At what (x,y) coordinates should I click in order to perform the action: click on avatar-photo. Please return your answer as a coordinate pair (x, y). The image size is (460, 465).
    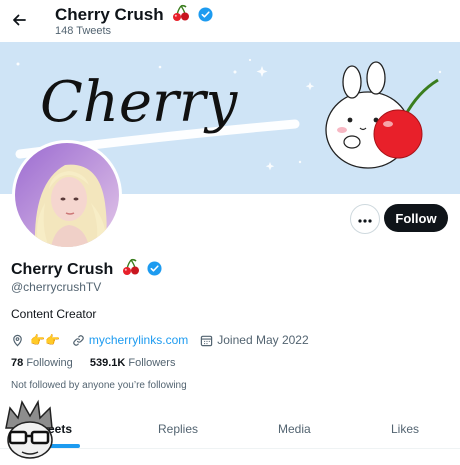
    Looking at the image, I should click on (67, 195).